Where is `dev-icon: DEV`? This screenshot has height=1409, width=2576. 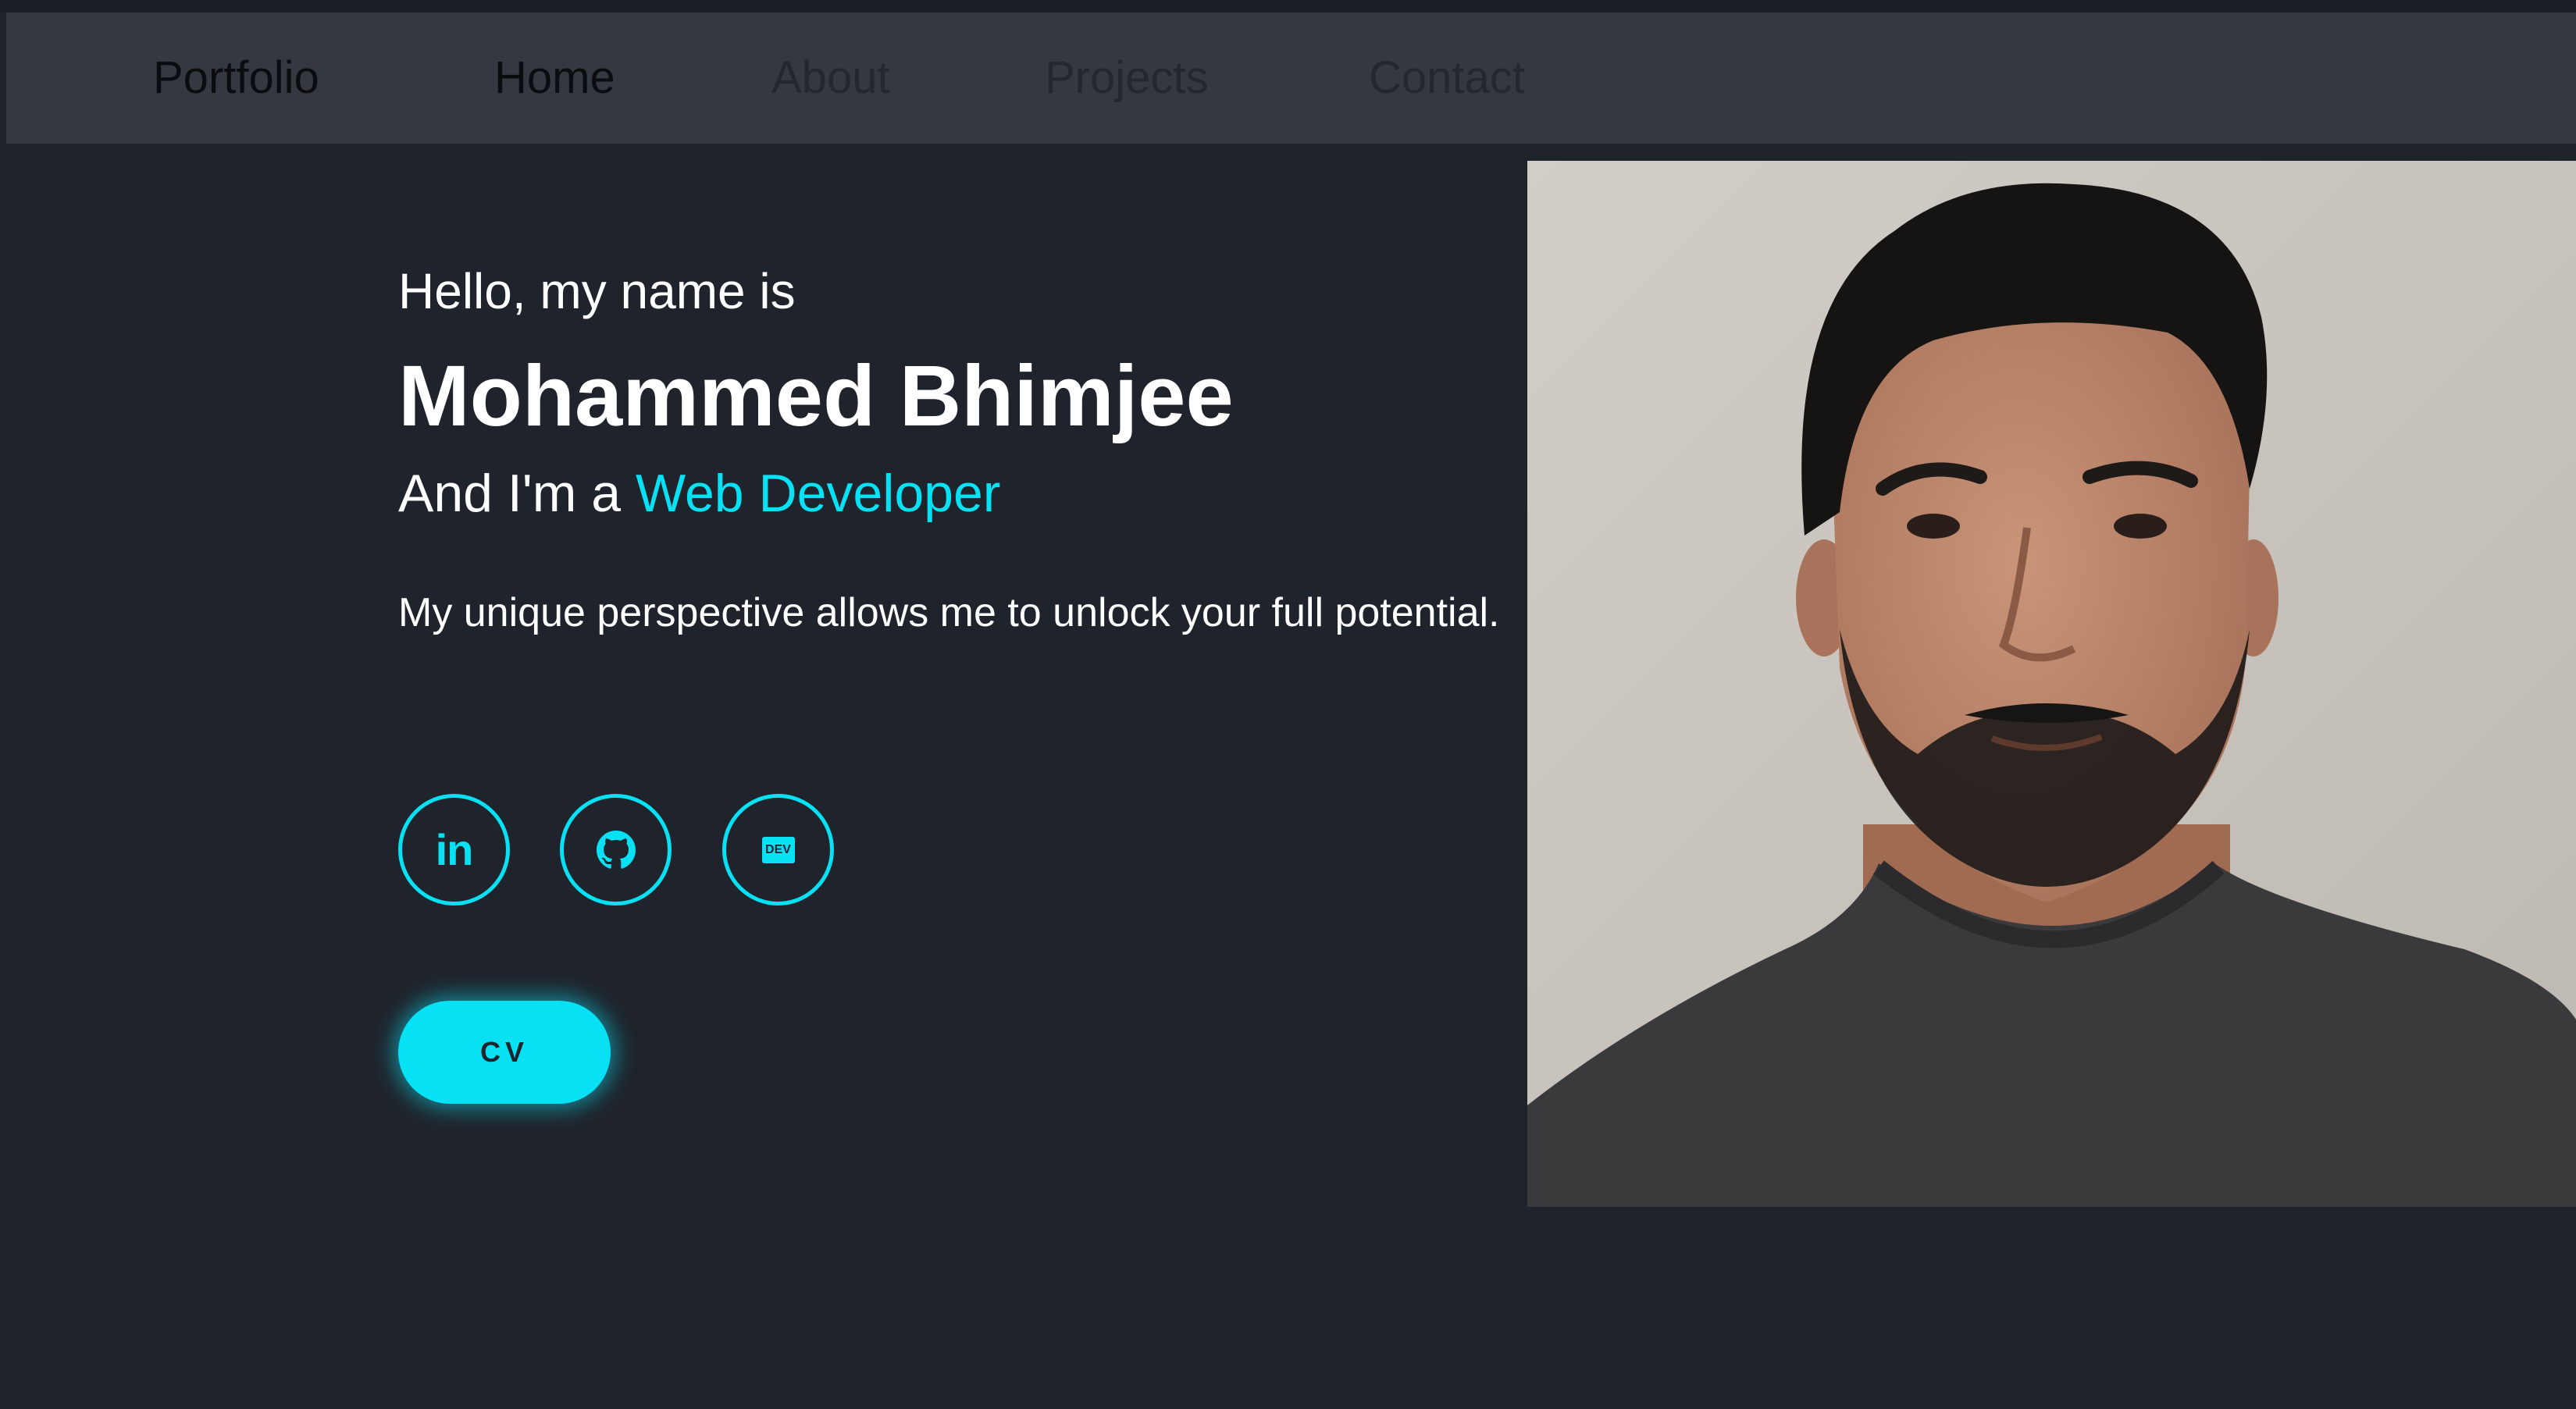 dev-icon: DEV is located at coordinates (778, 849).